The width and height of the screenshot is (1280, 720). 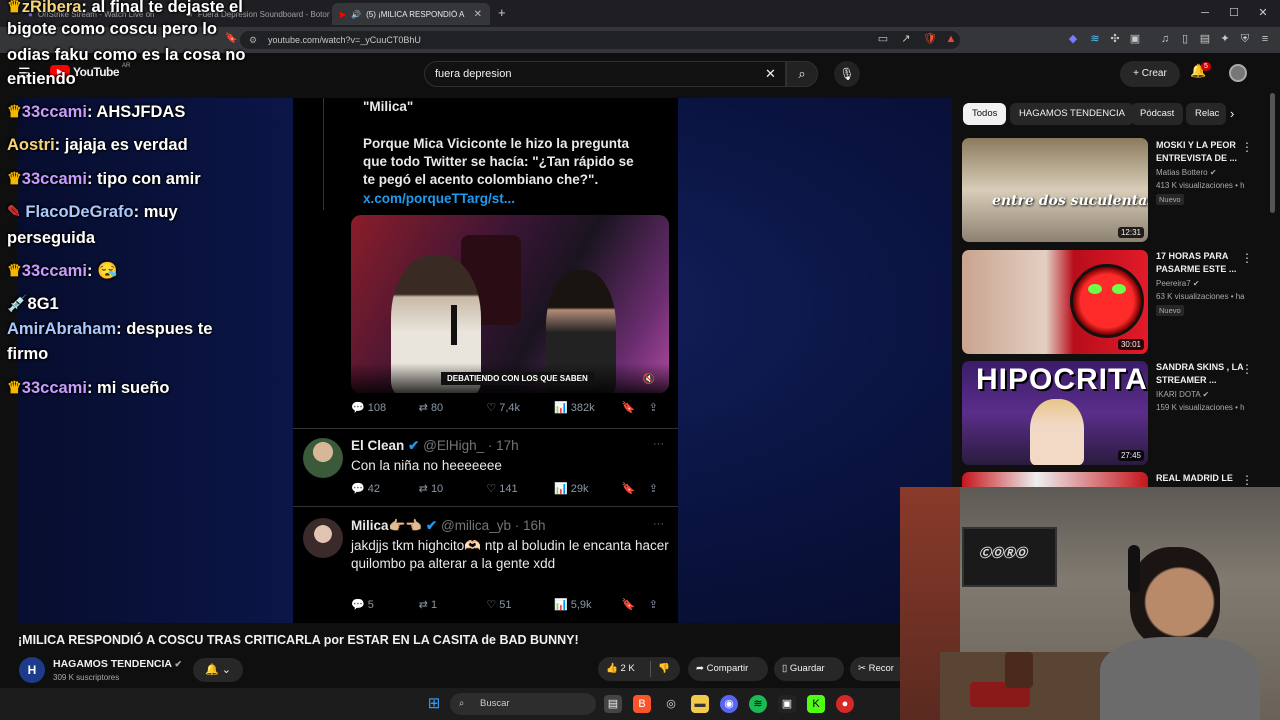 I want to click on retweet-count: ⇄ 10, so click(x=453, y=488).